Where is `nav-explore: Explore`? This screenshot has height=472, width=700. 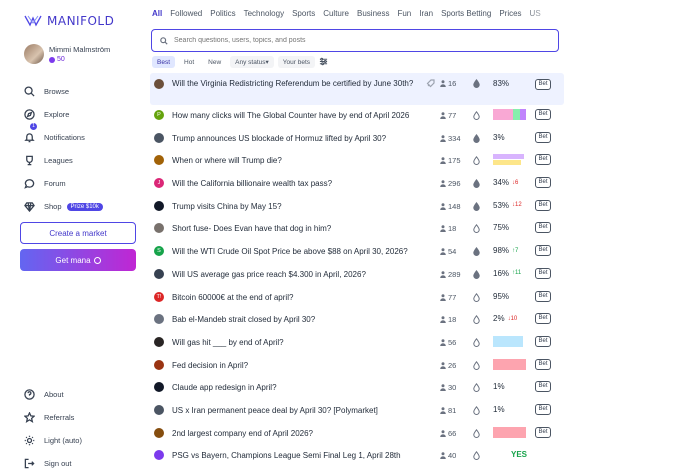 nav-explore: Explore is located at coordinates (63, 114).